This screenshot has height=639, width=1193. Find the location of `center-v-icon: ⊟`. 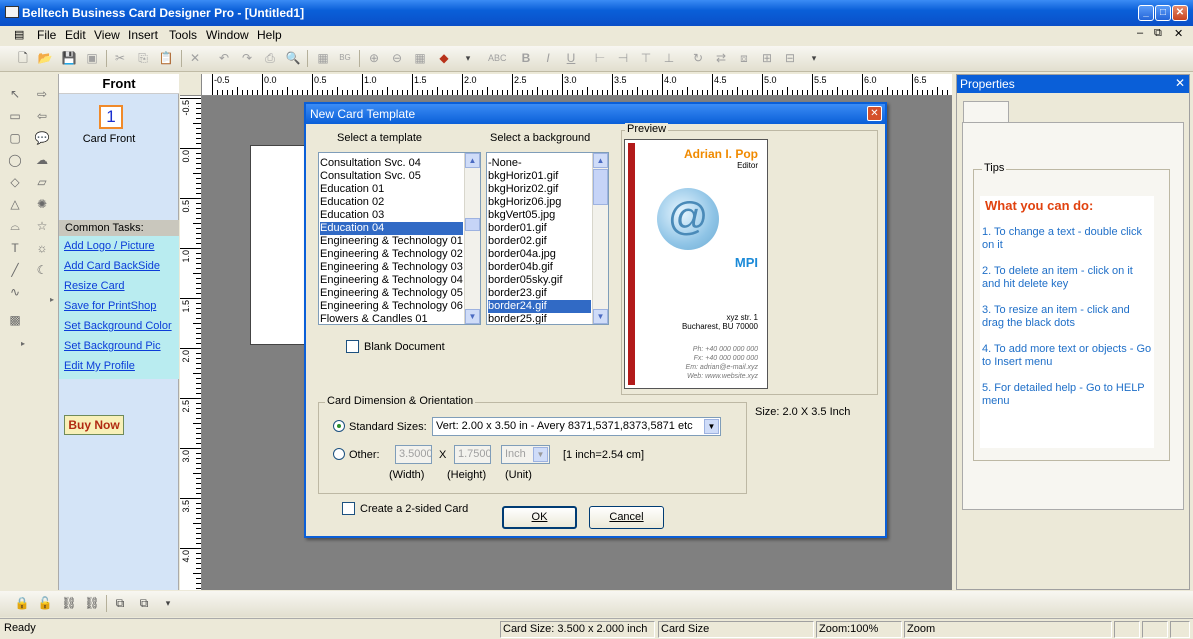

center-v-icon: ⊟ is located at coordinates (790, 58).